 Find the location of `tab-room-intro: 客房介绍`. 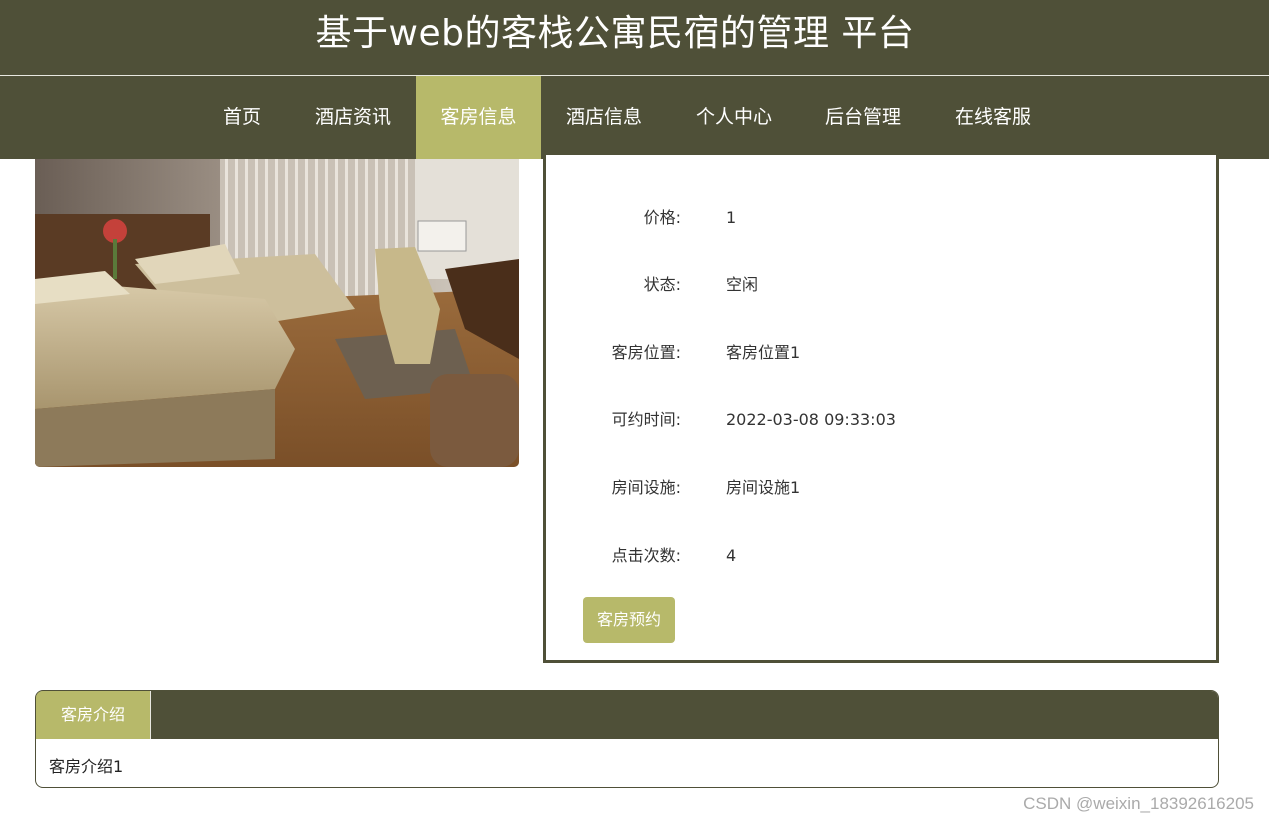

tab-room-intro: 客房介绍 is located at coordinates (93, 715).